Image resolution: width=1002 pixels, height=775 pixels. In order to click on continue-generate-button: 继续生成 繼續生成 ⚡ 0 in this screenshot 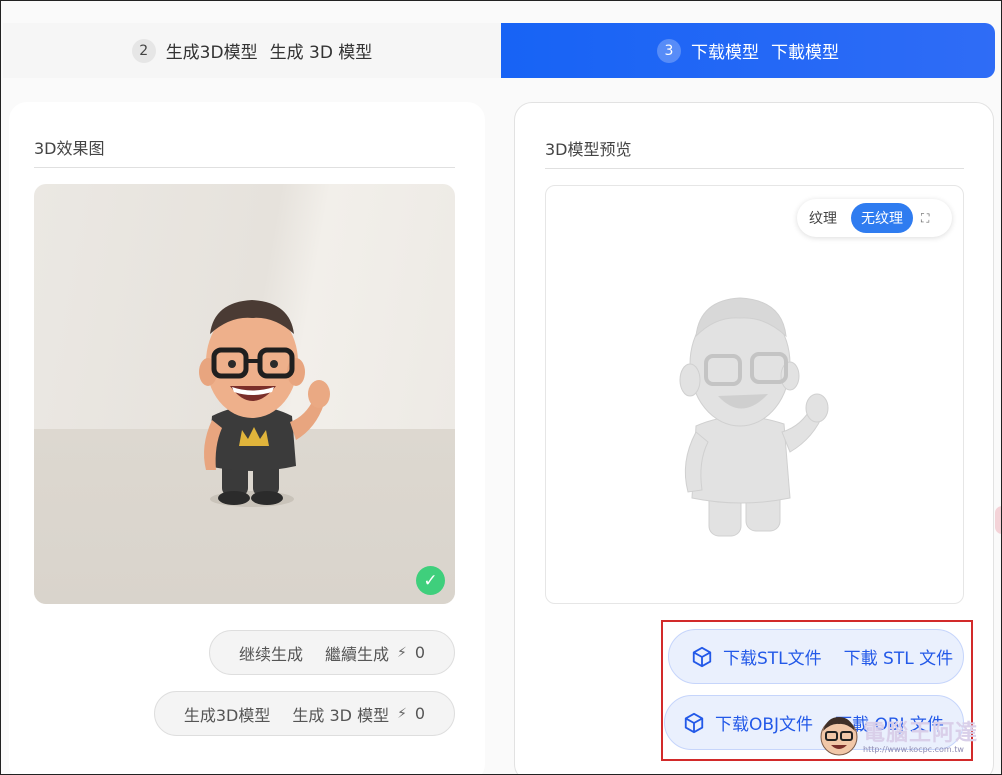, I will do `click(332, 652)`.